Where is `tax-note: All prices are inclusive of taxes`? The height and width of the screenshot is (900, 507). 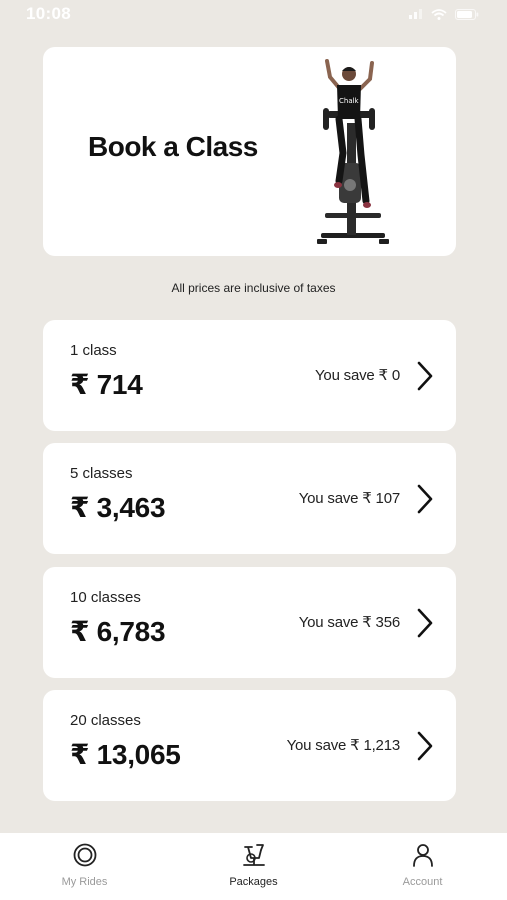 tax-note: All prices are inclusive of taxes is located at coordinates (253, 288).